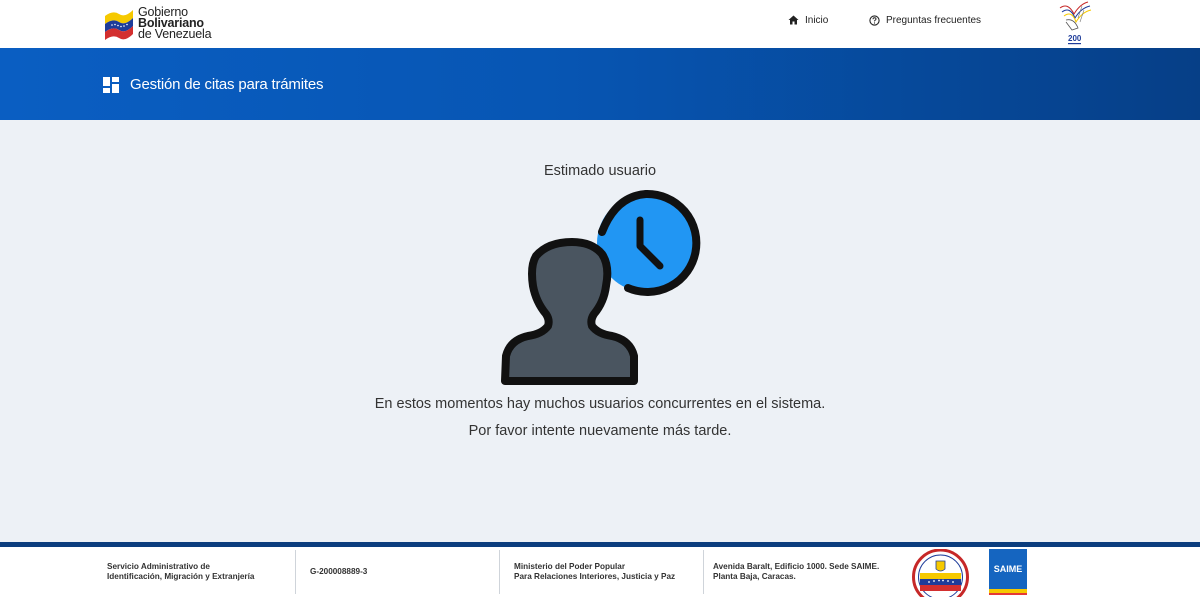 The width and height of the screenshot is (1200, 597). What do you see at coordinates (600, 84) in the screenshot?
I see `title-band: Gestión de citas para trámites` at bounding box center [600, 84].